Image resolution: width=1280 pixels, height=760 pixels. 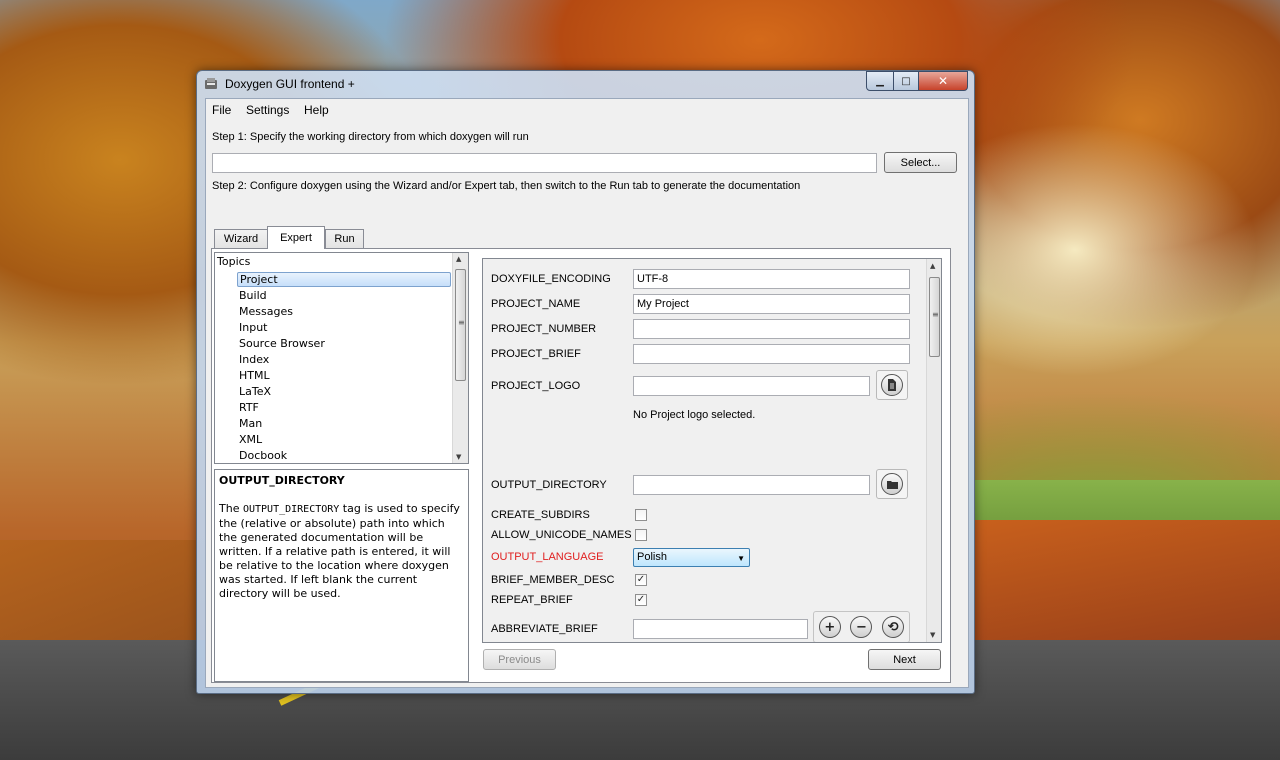 I want to click on previous-button: Previous, so click(x=519, y=659).